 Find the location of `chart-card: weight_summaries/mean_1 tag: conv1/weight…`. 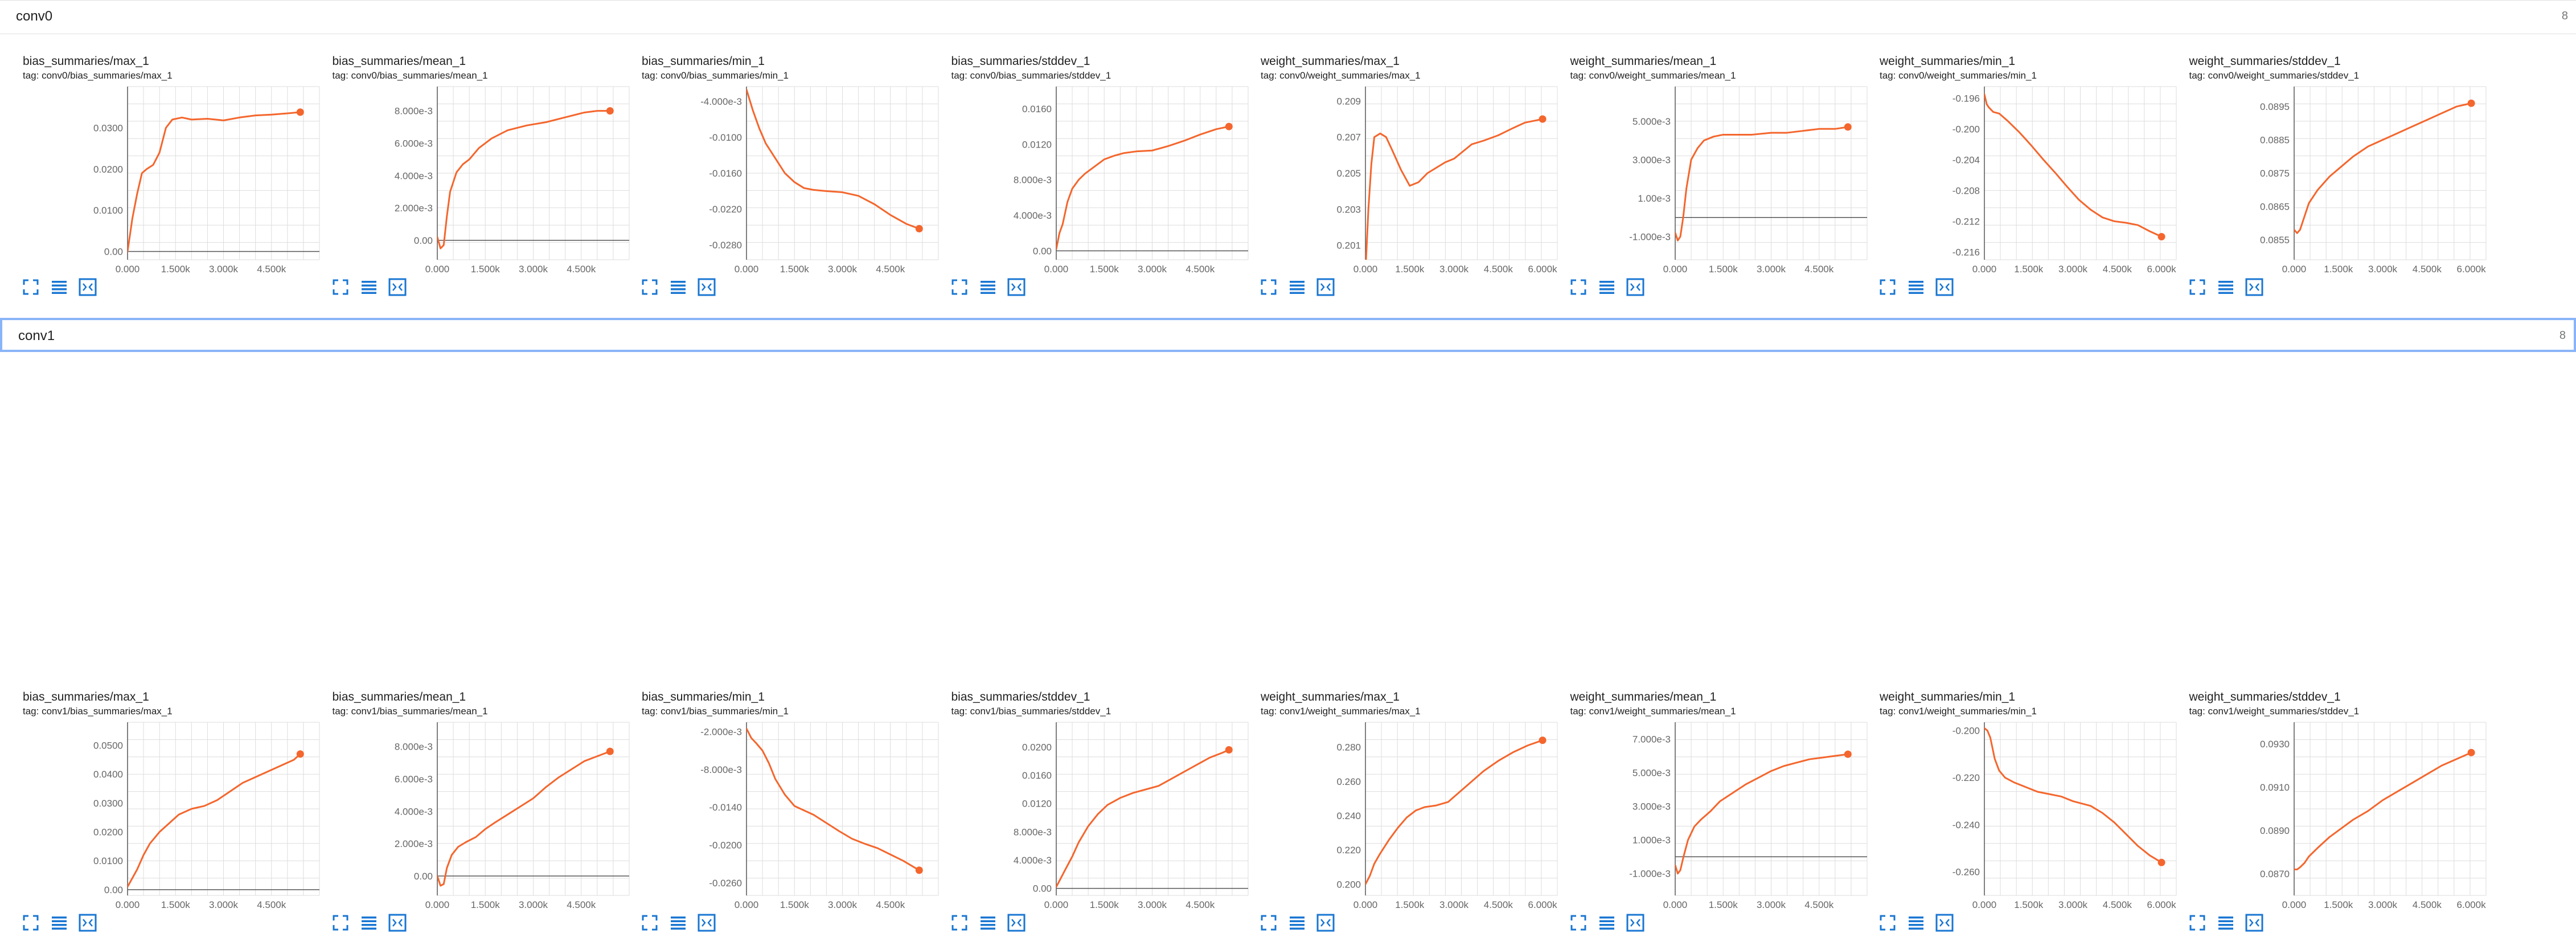

chart-card: weight_summaries/mean_1 tag: conv1/weight… is located at coordinates (1722, 815).